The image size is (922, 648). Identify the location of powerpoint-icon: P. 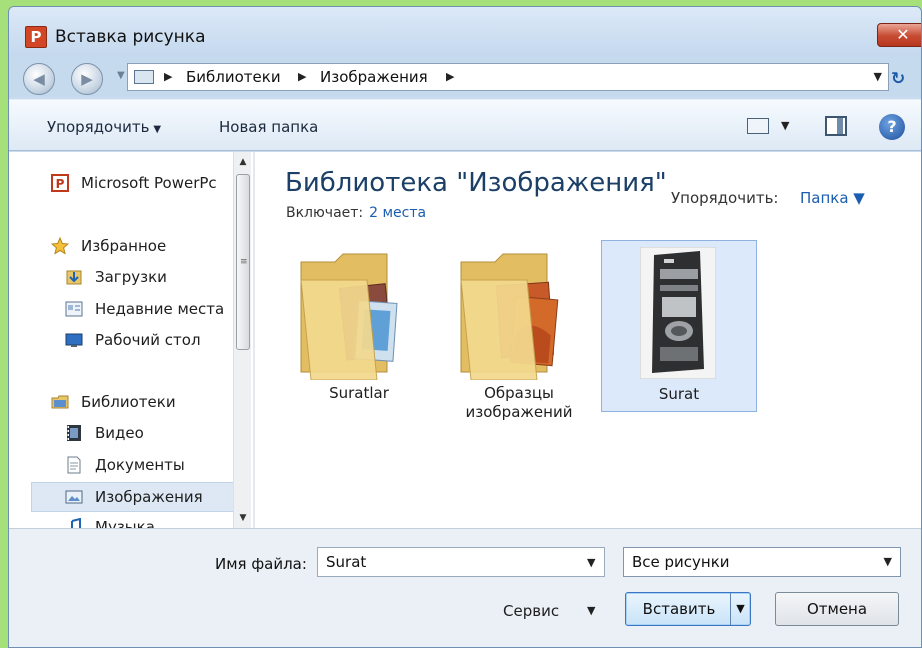
(60, 183).